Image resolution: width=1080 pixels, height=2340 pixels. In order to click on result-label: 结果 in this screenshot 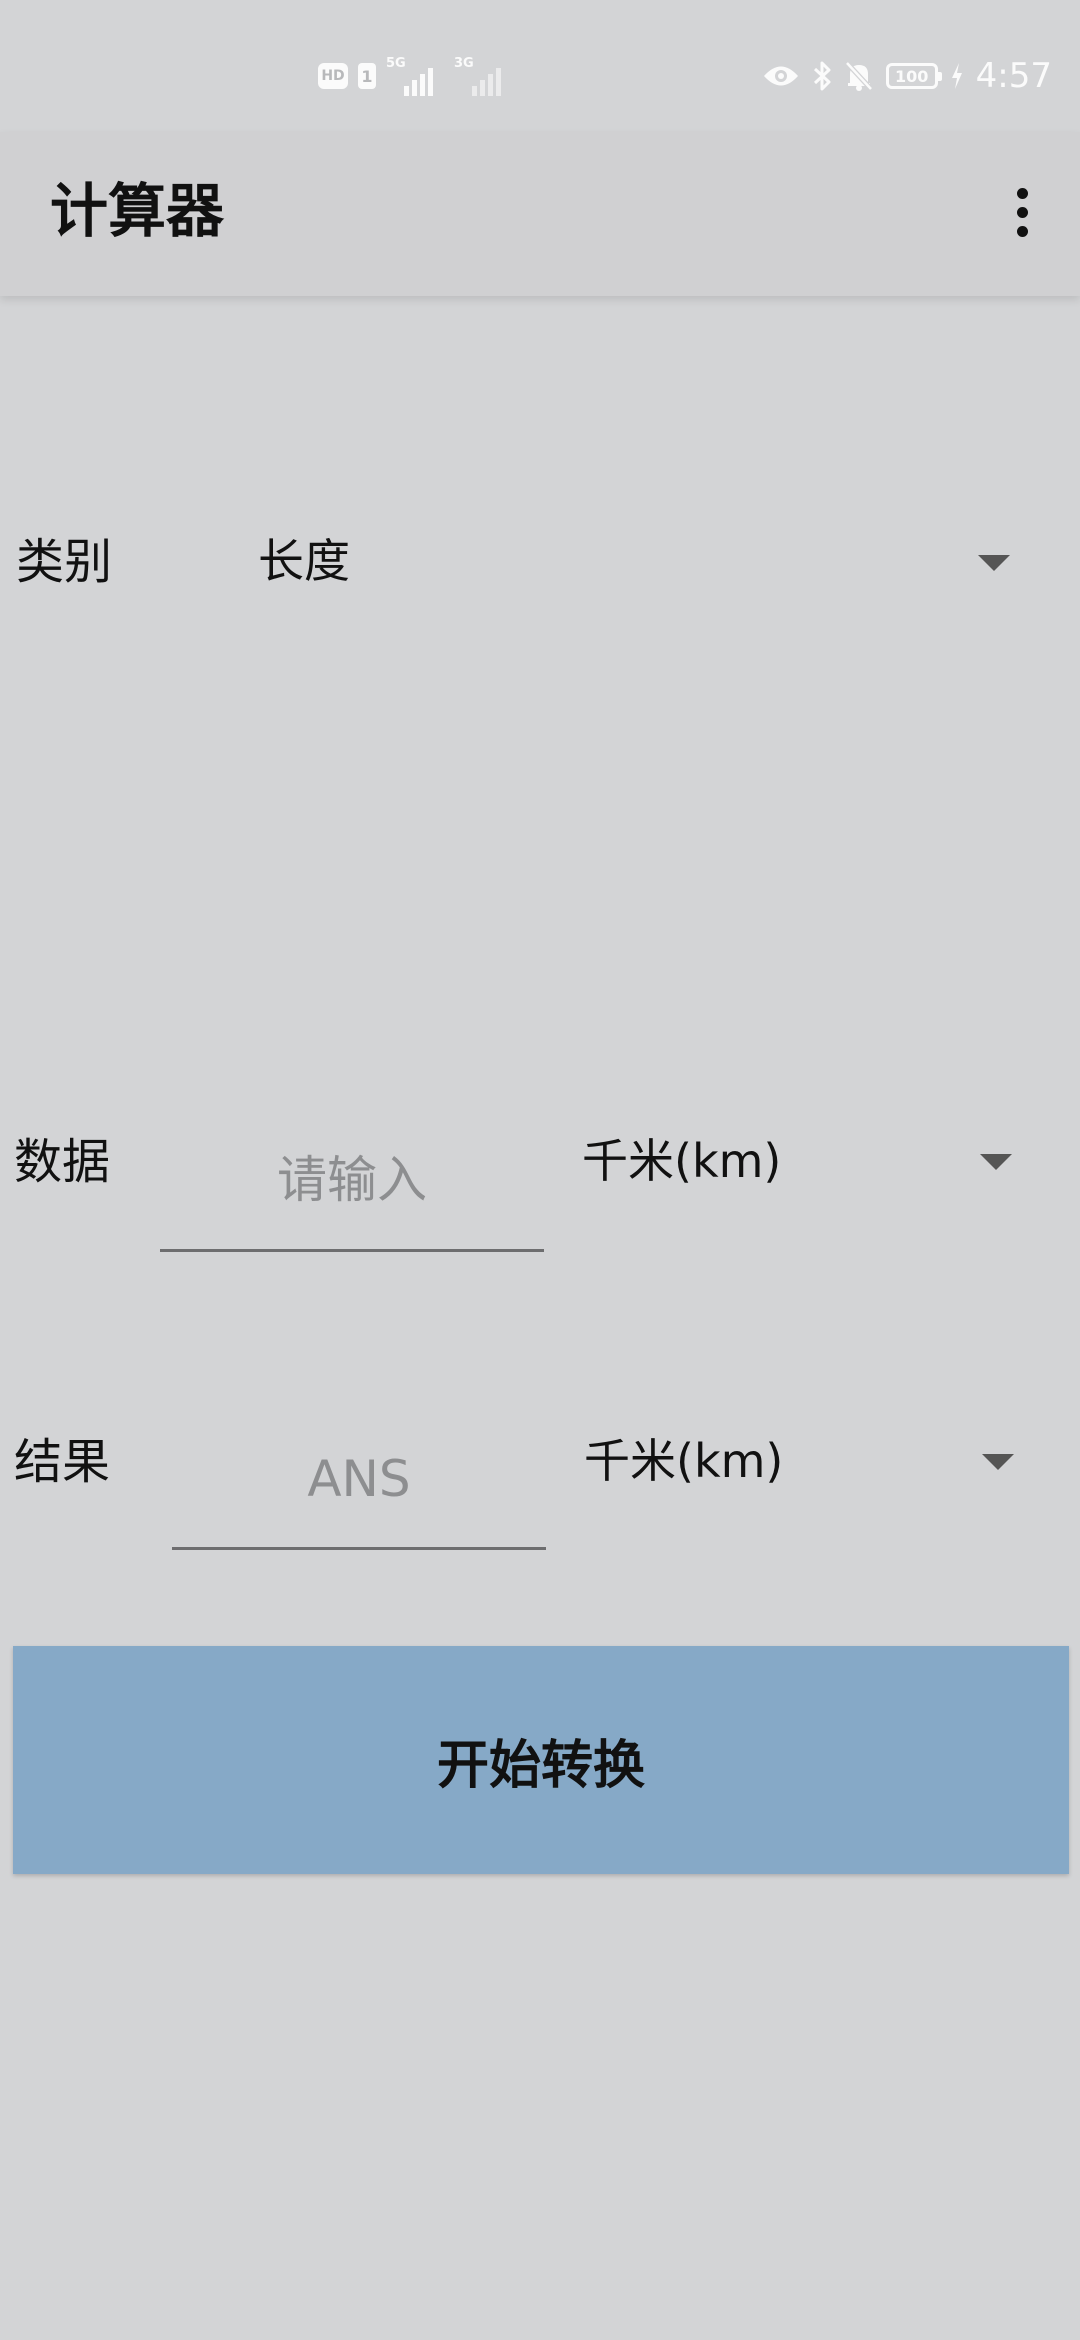, I will do `click(62, 1462)`.